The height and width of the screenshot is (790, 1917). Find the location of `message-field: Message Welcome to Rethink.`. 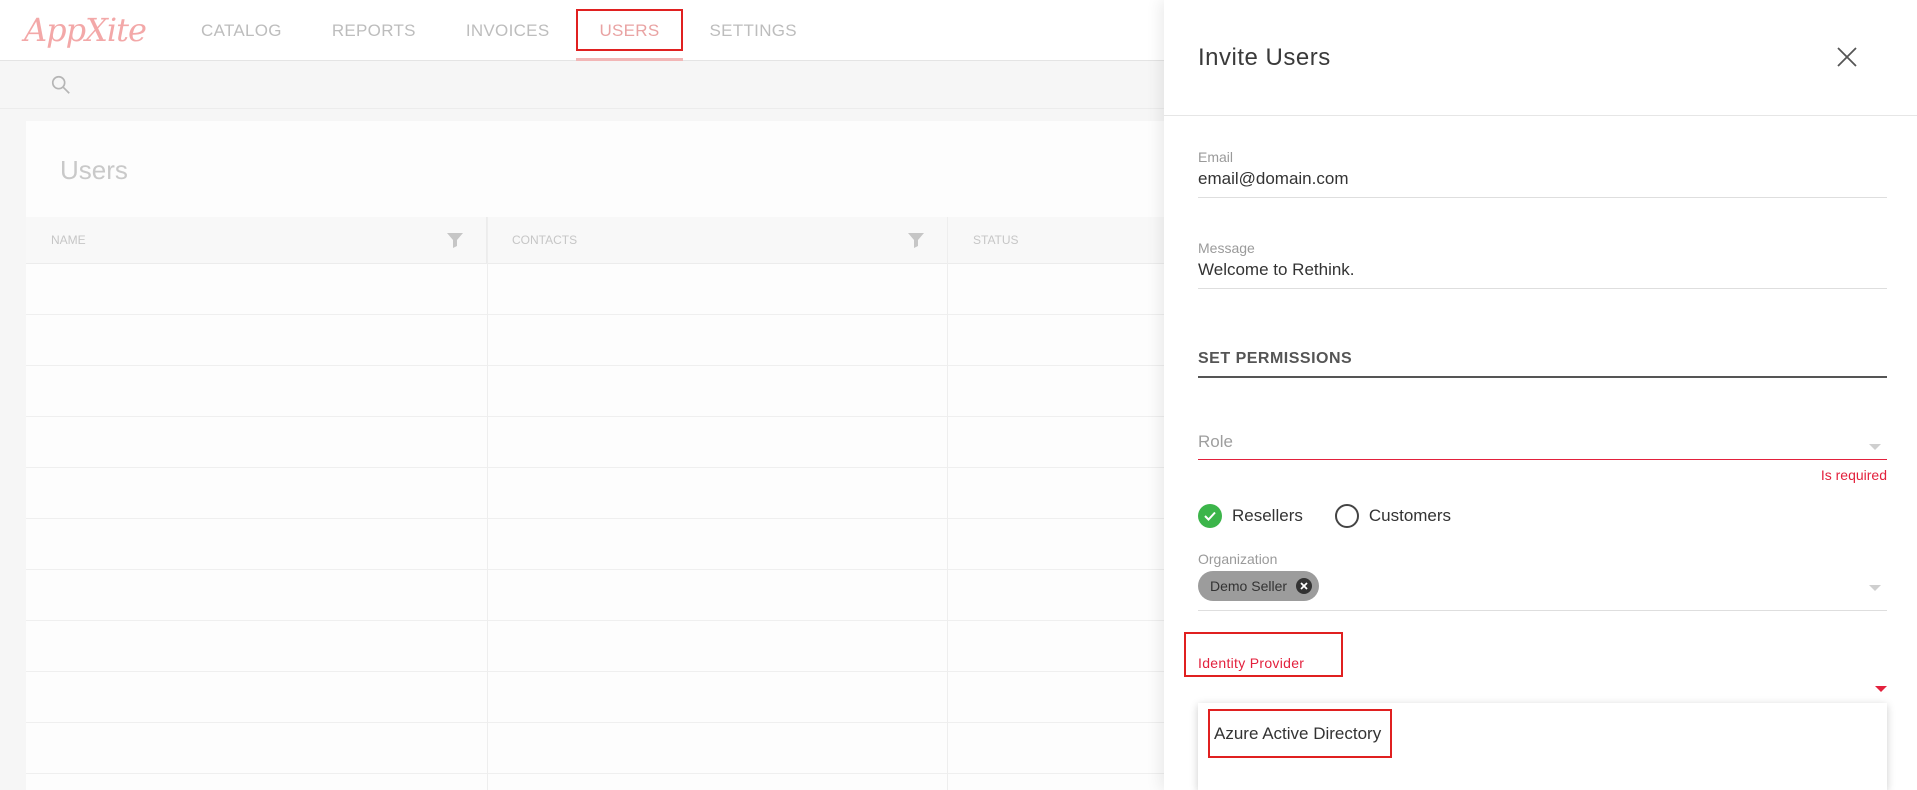

message-field: Message Welcome to Rethink. is located at coordinates (1542, 264).